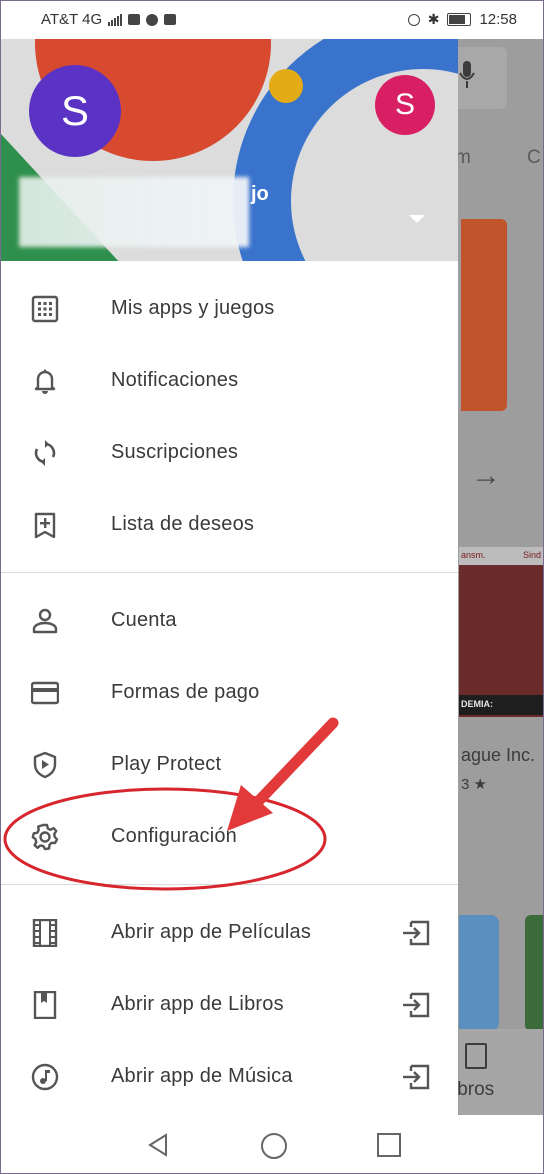 This screenshot has height=1174, width=544. I want to click on mic-icon, so click(467, 75).